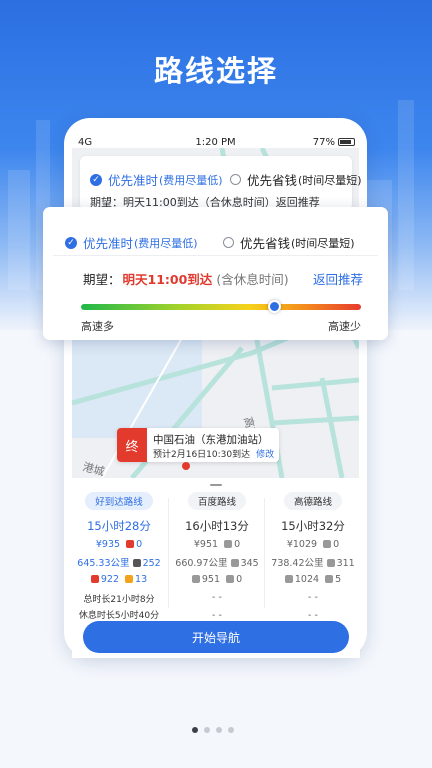 This screenshot has width=432, height=768. I want to click on check-icon: ✓, so click(96, 179).